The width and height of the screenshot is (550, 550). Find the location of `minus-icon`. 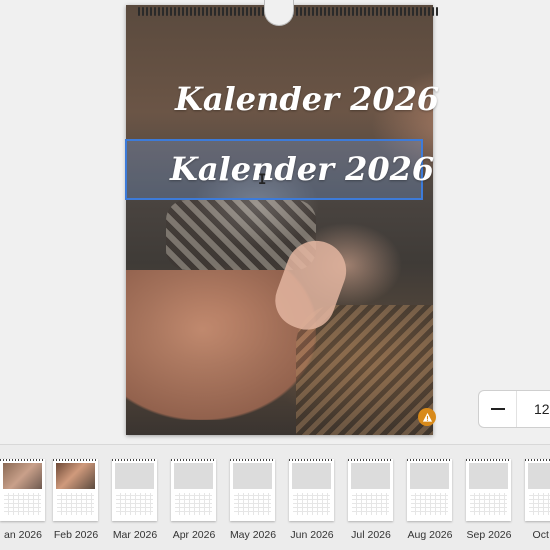

minus-icon is located at coordinates (497, 409).